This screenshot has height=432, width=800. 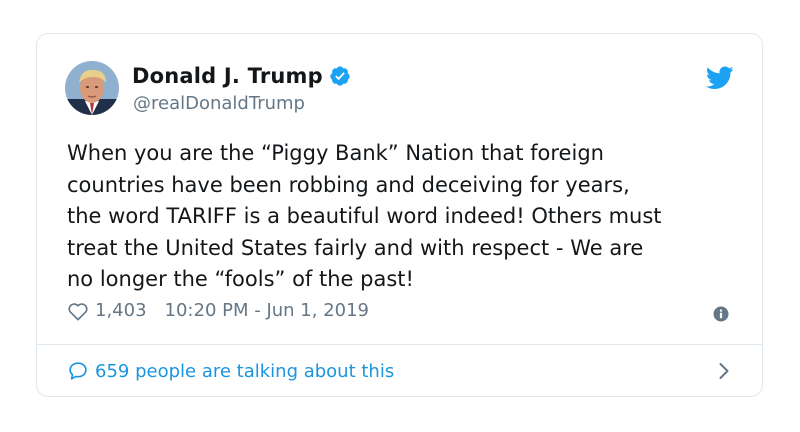 What do you see at coordinates (121, 310) in the screenshot?
I see `like-count: 1,403` at bounding box center [121, 310].